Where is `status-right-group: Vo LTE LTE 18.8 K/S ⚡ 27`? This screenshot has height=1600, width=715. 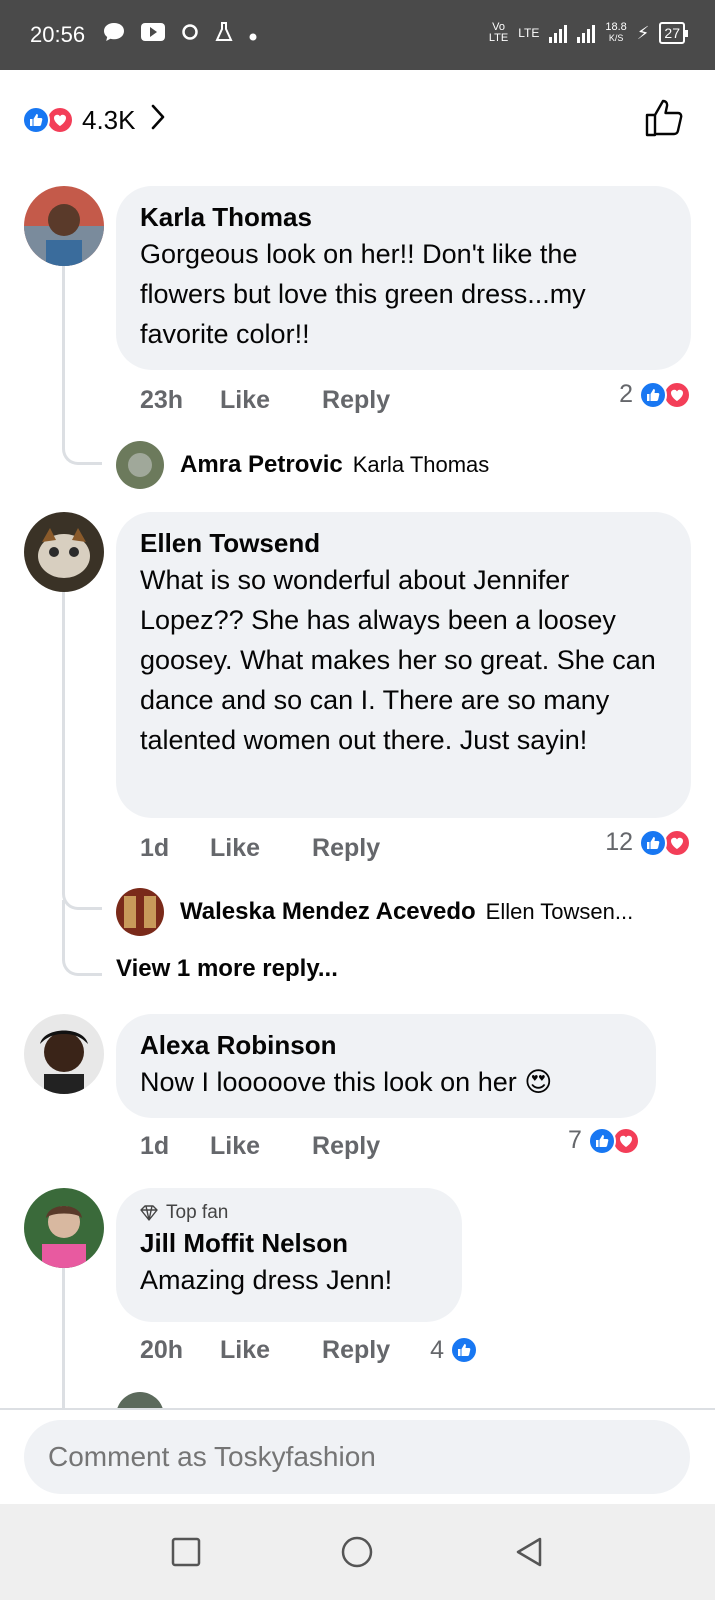 status-right-group: Vo LTE LTE 18.8 K/S ⚡ 27 is located at coordinates (588, 32).